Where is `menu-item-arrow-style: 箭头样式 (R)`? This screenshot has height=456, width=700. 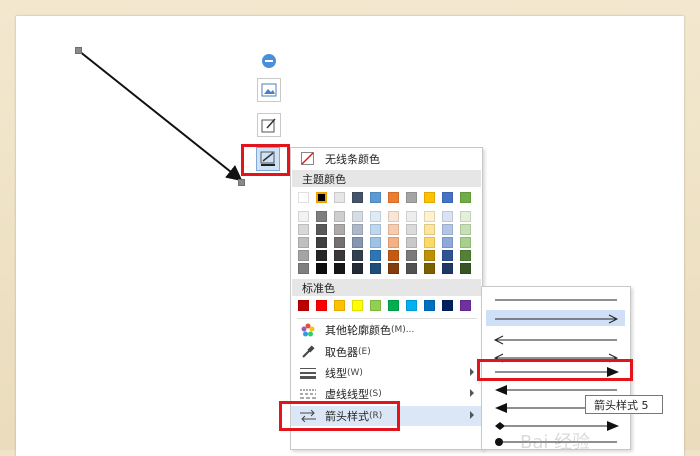
menu-item-arrow-style: 箭头样式 (R) is located at coordinates (386, 416).